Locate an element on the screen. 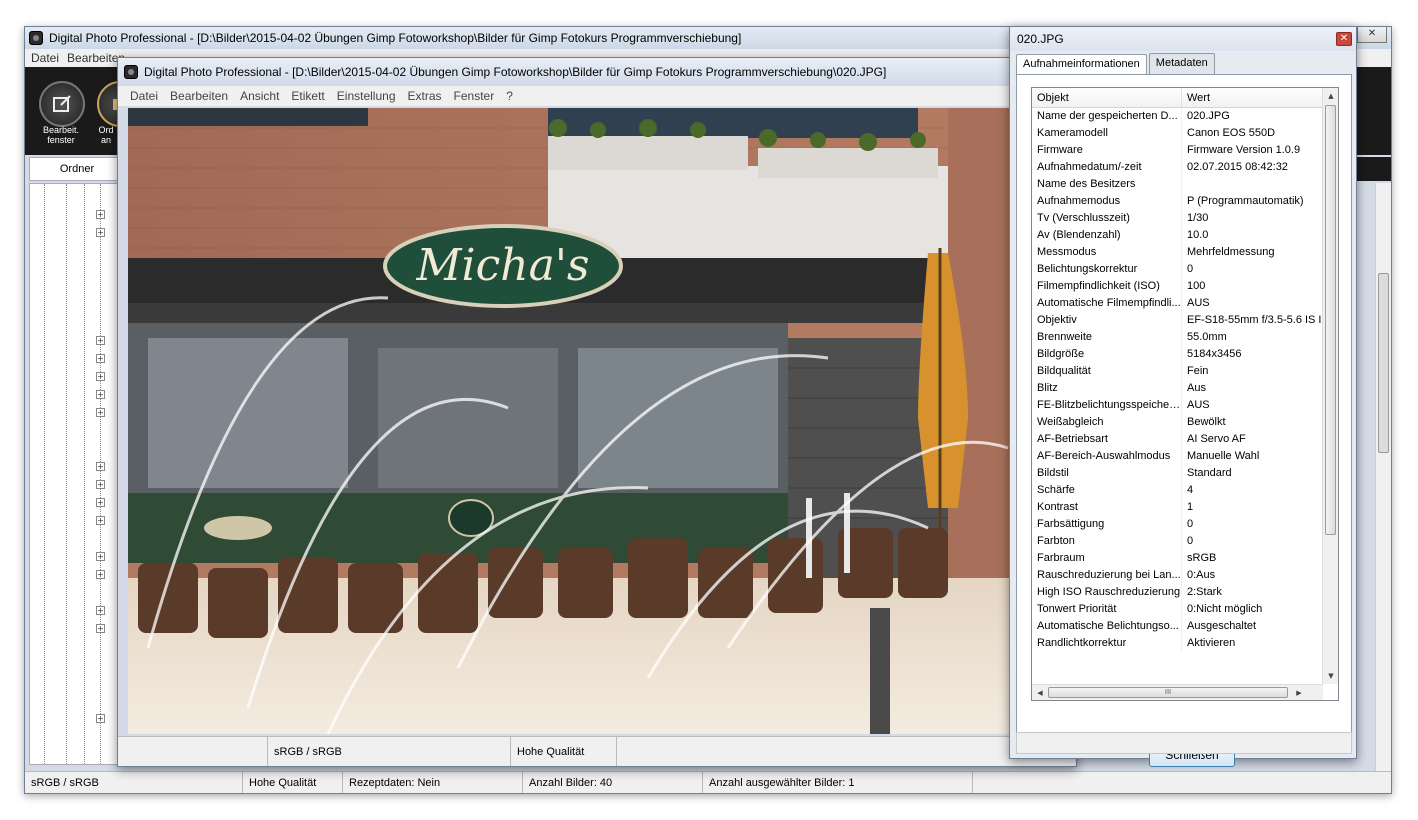 The width and height of the screenshot is (1418, 820). table-row: Objektiv EF-S18-55mm f/3.5-5.6 IS I is located at coordinates (1177, 320).